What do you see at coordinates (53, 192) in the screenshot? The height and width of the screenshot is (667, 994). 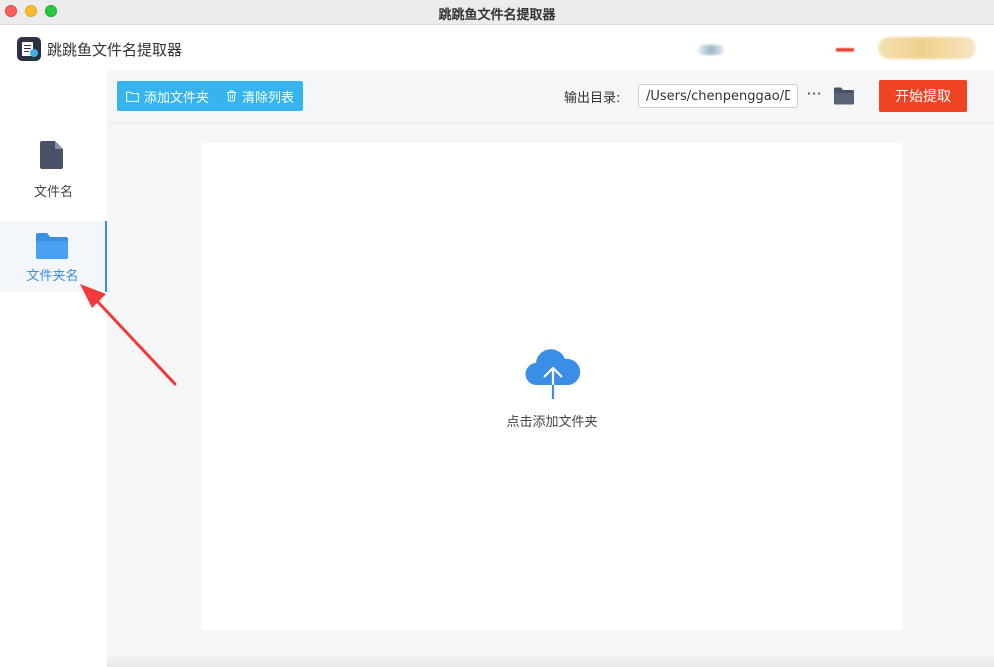 I see `sidebar-item-label: 文件名` at bounding box center [53, 192].